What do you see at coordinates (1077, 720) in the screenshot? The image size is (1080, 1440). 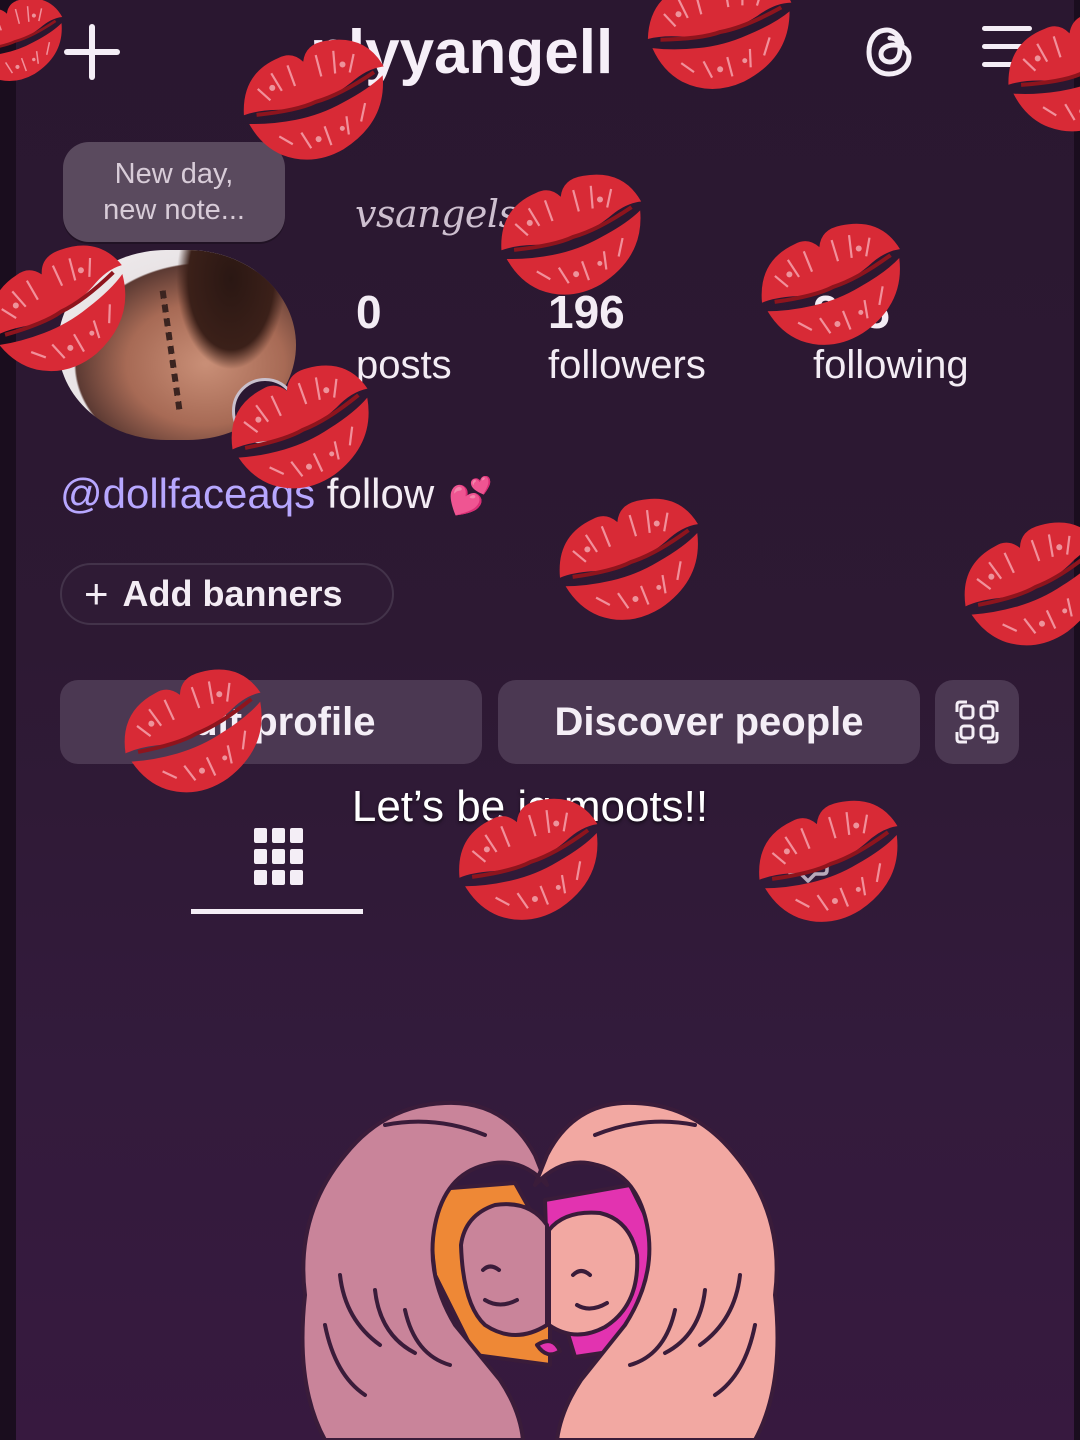 I see `right-edge-bar` at bounding box center [1077, 720].